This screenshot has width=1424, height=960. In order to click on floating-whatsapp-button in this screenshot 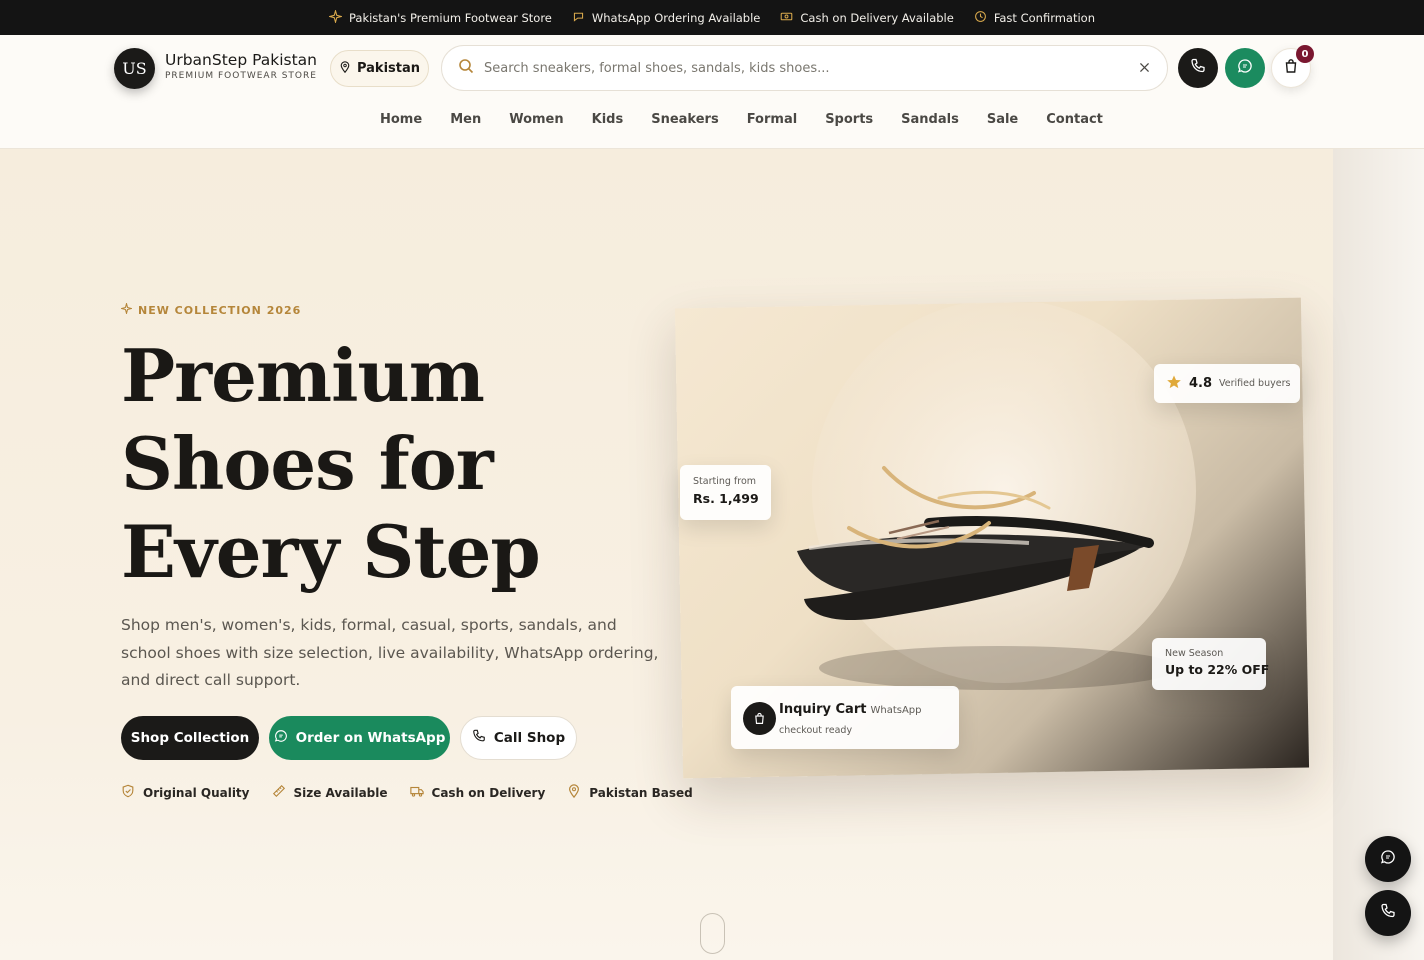, I will do `click(1388, 859)`.